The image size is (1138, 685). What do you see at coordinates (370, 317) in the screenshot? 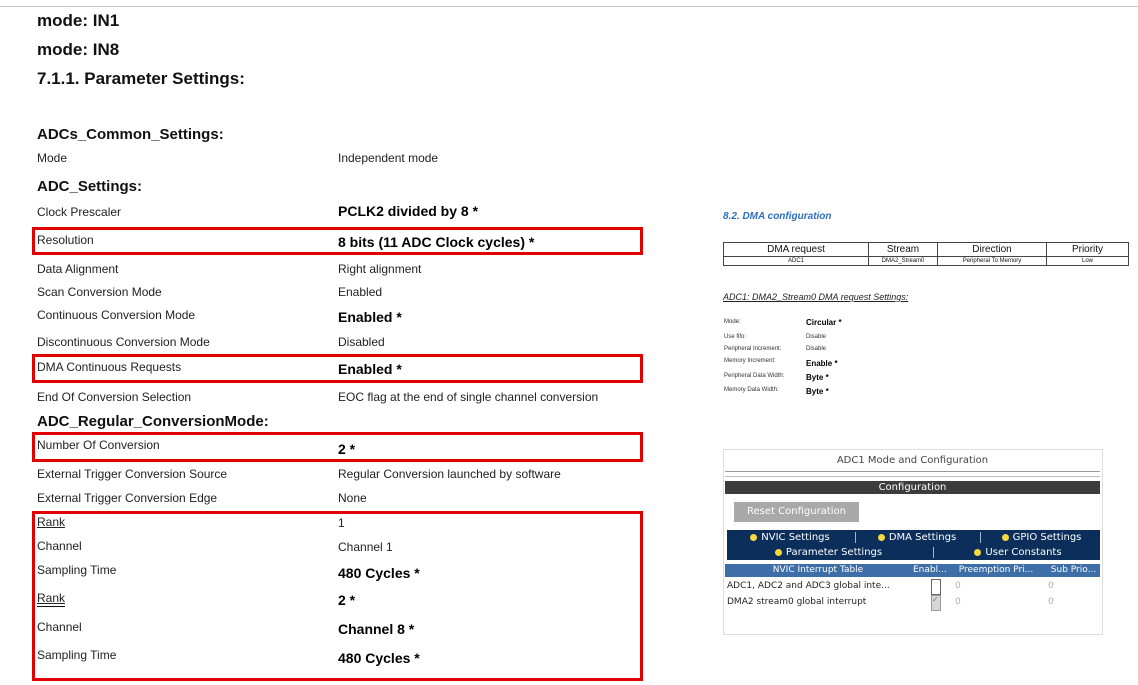
I see `continuous-mode-value: Enabled *` at bounding box center [370, 317].